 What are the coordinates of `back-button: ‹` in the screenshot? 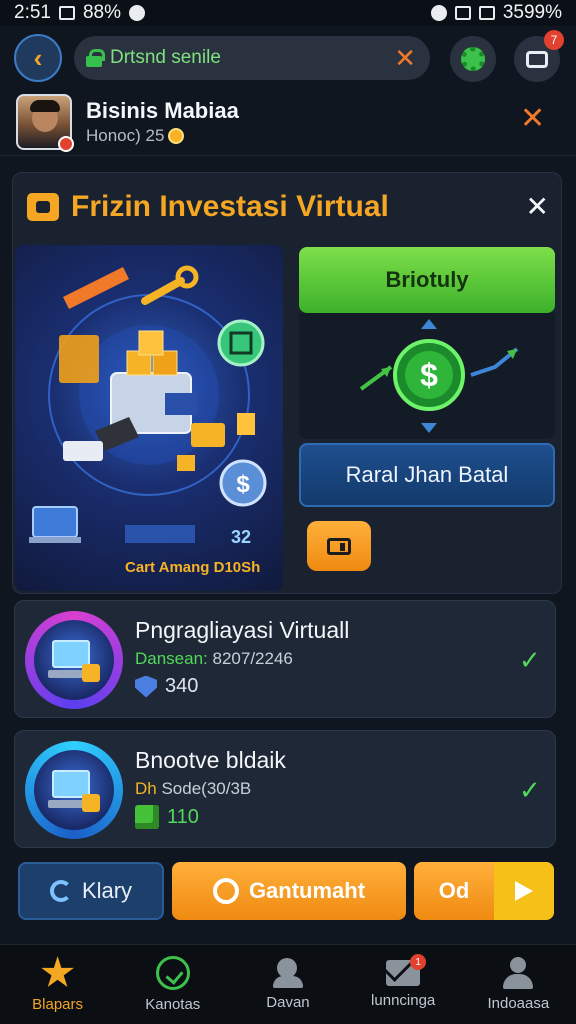 It's located at (38, 58).